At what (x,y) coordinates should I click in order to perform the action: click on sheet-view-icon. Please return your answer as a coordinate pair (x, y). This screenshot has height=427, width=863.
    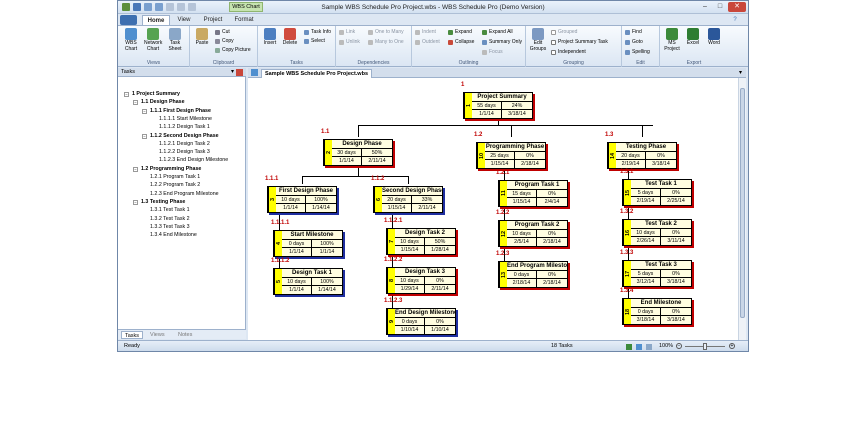
    Looking at the image, I should click on (649, 347).